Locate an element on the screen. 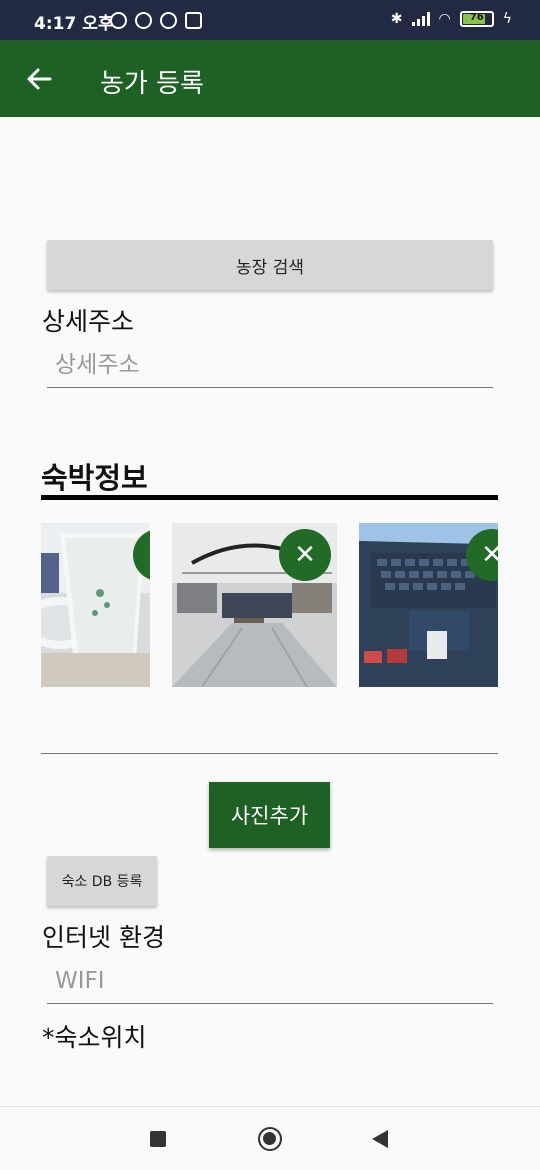 This screenshot has width=540, height=1170. section-title-lodging: 숙박정보 is located at coordinates (94, 478).